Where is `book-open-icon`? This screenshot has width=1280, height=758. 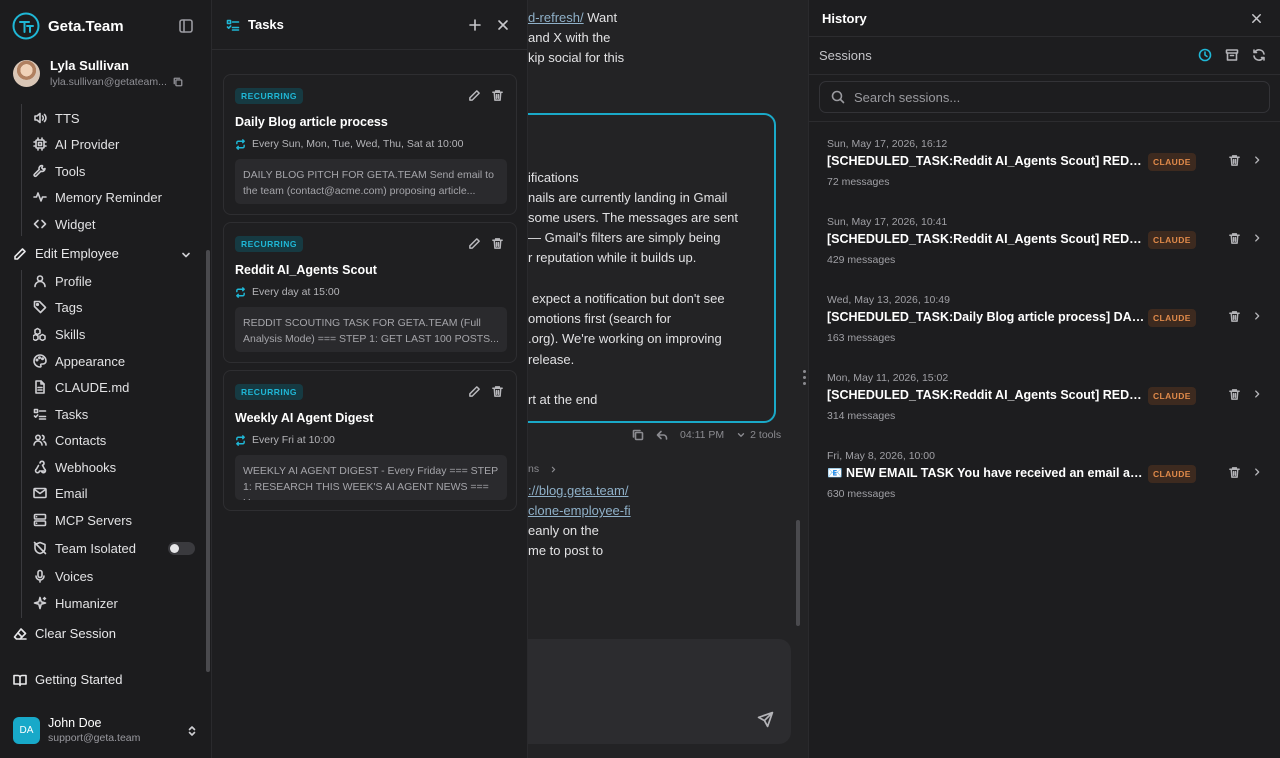 book-open-icon is located at coordinates (20, 680).